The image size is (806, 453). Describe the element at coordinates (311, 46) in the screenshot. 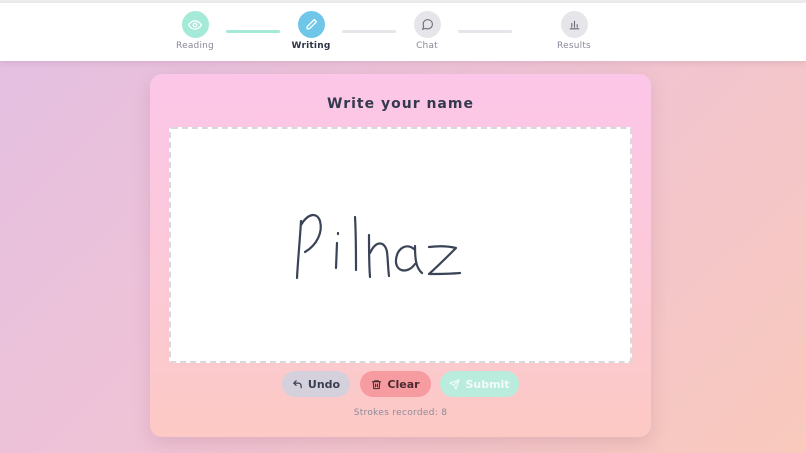

I see `step-writing-label: Writing` at that location.